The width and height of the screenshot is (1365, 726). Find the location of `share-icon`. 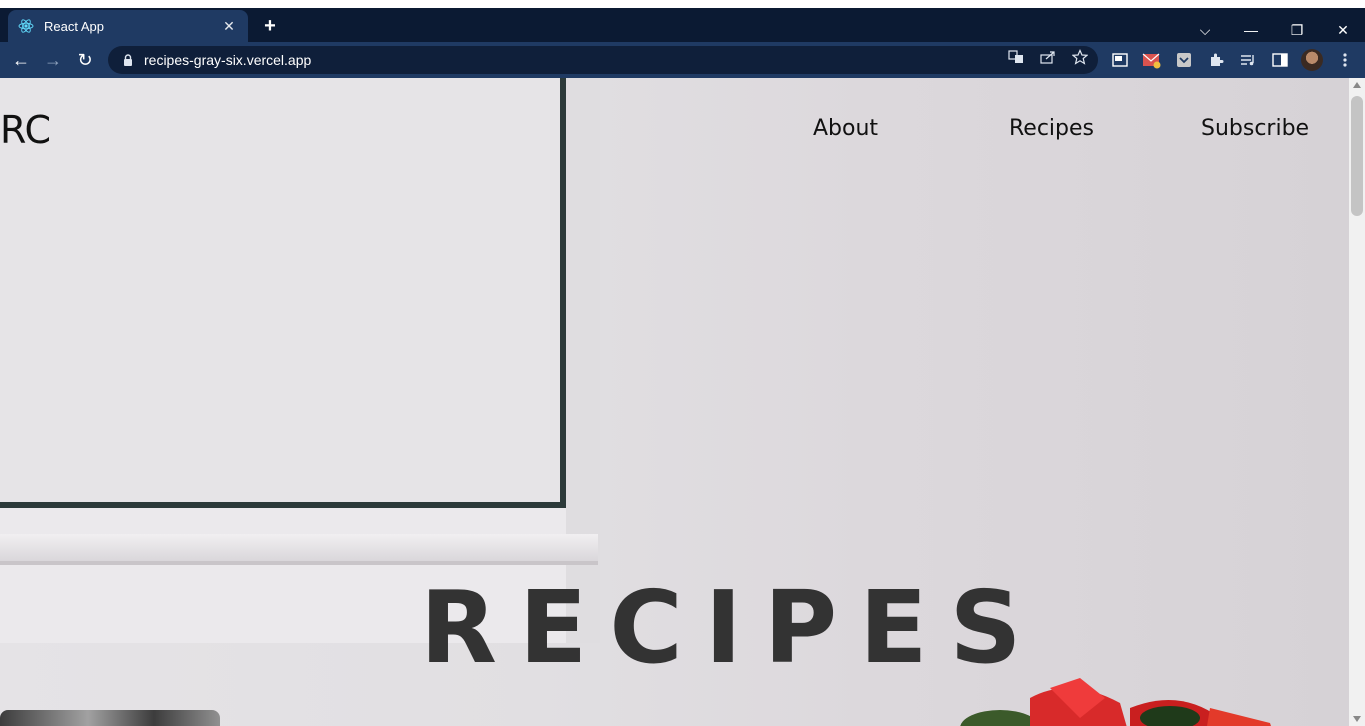

share-icon is located at coordinates (1048, 57).